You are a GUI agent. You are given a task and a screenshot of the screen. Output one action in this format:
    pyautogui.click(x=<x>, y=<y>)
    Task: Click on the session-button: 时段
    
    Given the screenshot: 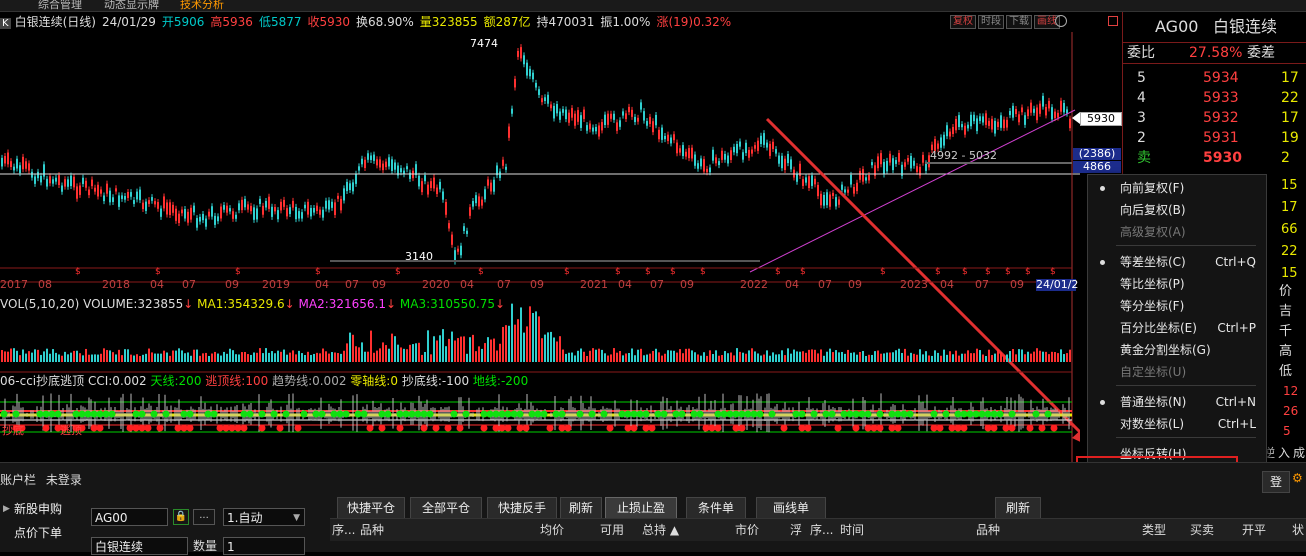 What is the action you would take?
    pyautogui.click(x=991, y=22)
    